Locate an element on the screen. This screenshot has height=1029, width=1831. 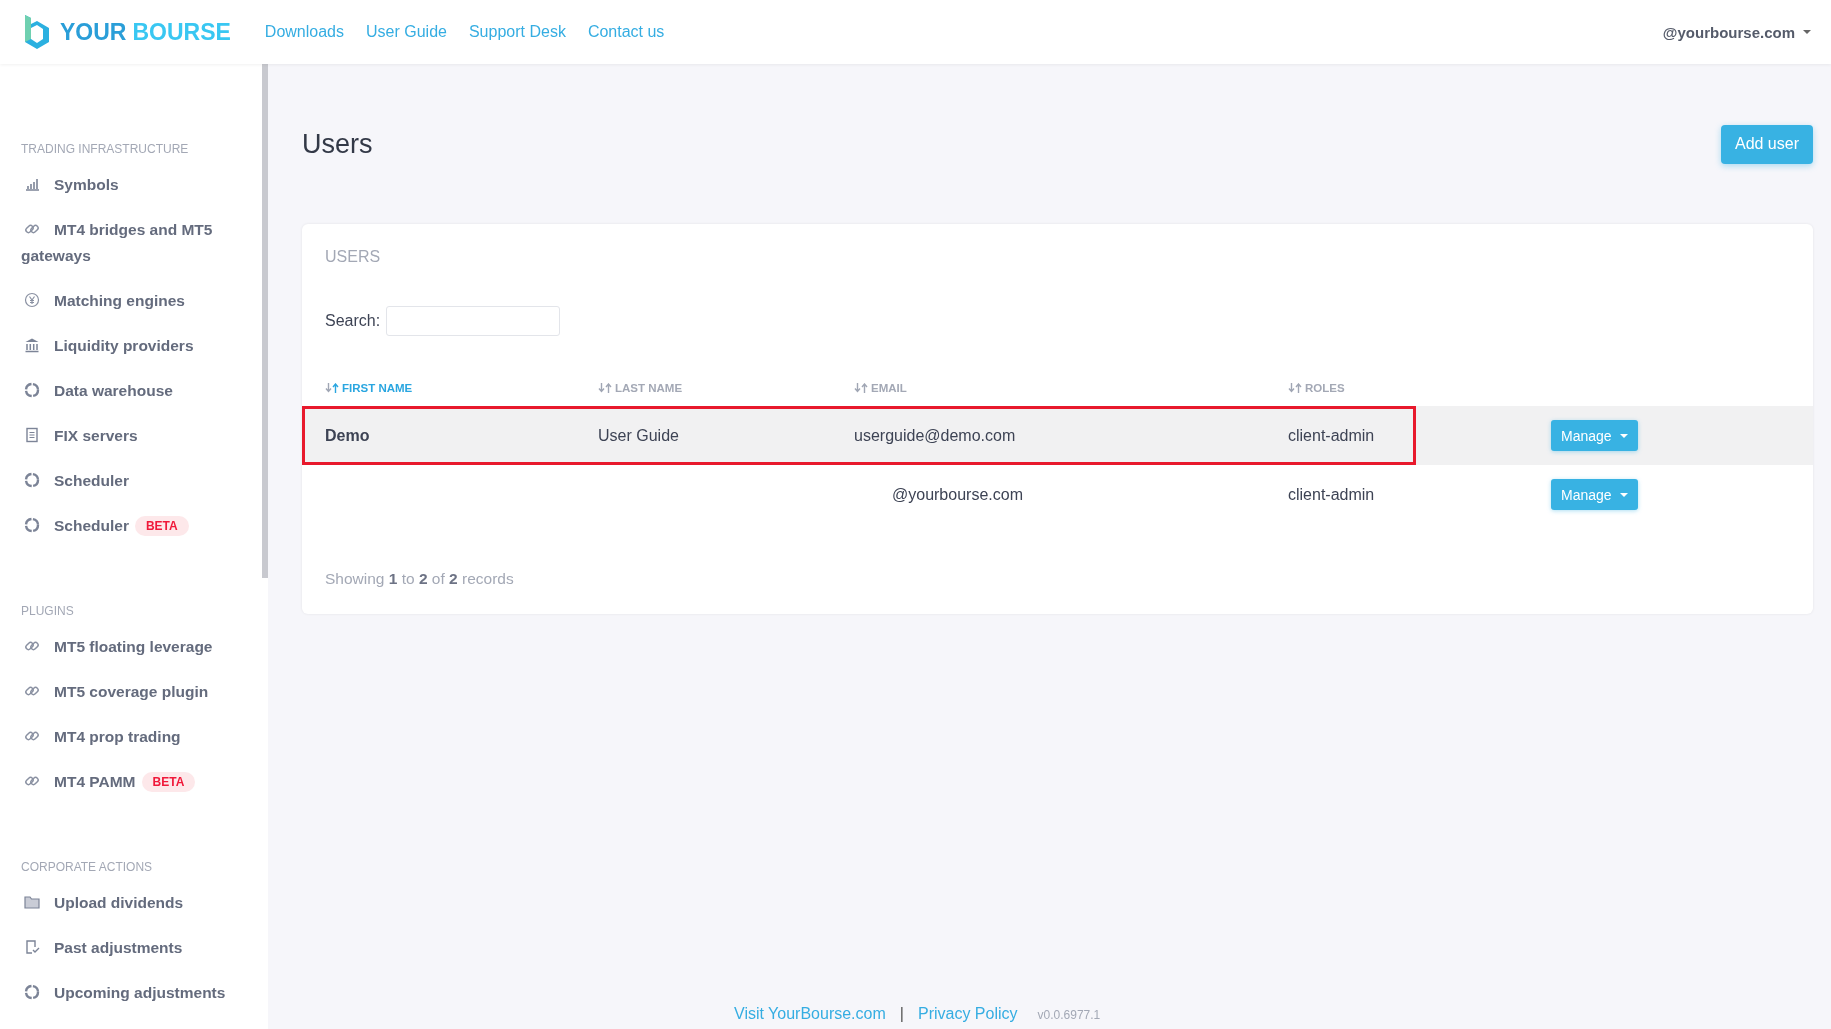
account-menu: @yourbourse.com is located at coordinates (1736, 32).